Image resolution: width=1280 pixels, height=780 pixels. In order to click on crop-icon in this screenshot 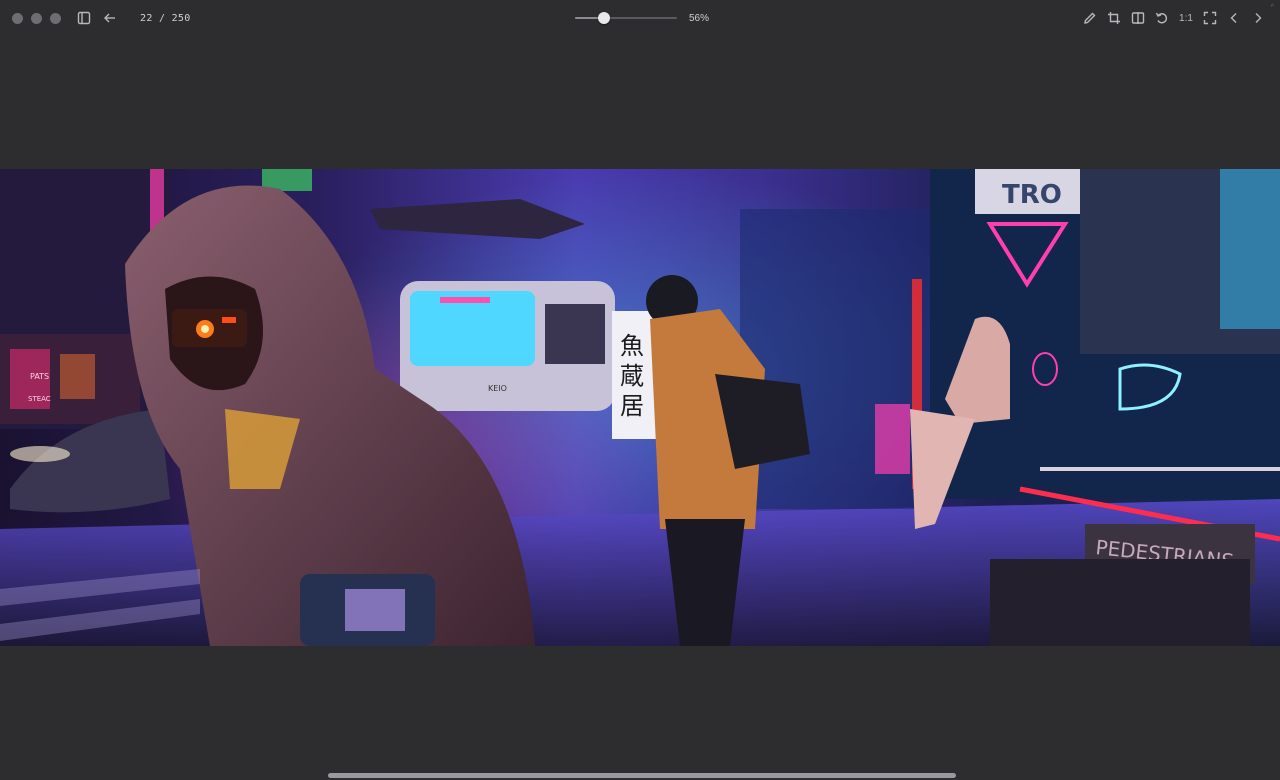, I will do `click(1114, 18)`.